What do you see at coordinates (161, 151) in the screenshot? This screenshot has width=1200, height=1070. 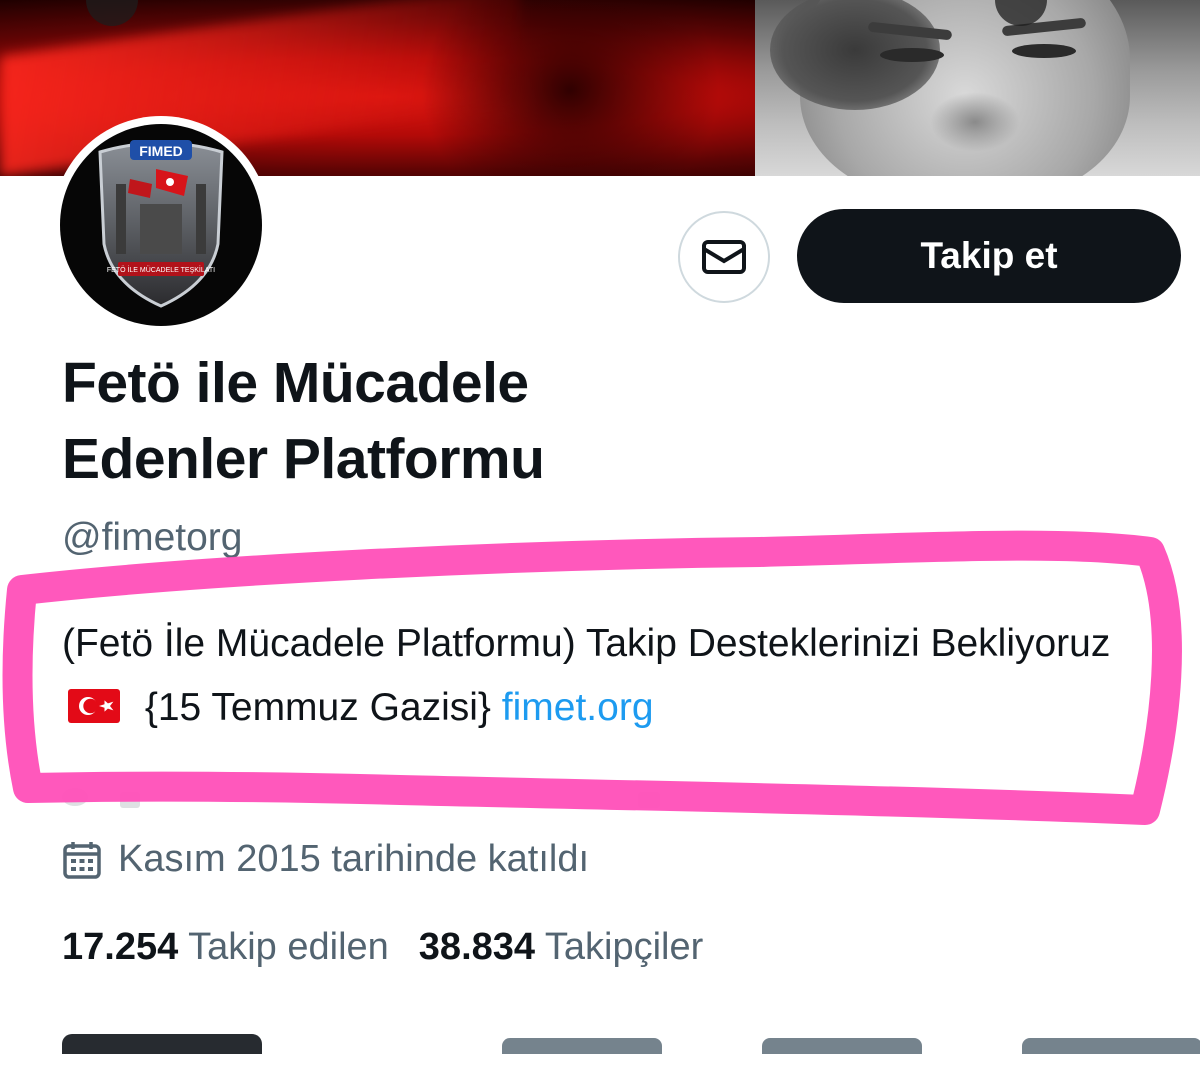 I see `svg-text: FIMED` at bounding box center [161, 151].